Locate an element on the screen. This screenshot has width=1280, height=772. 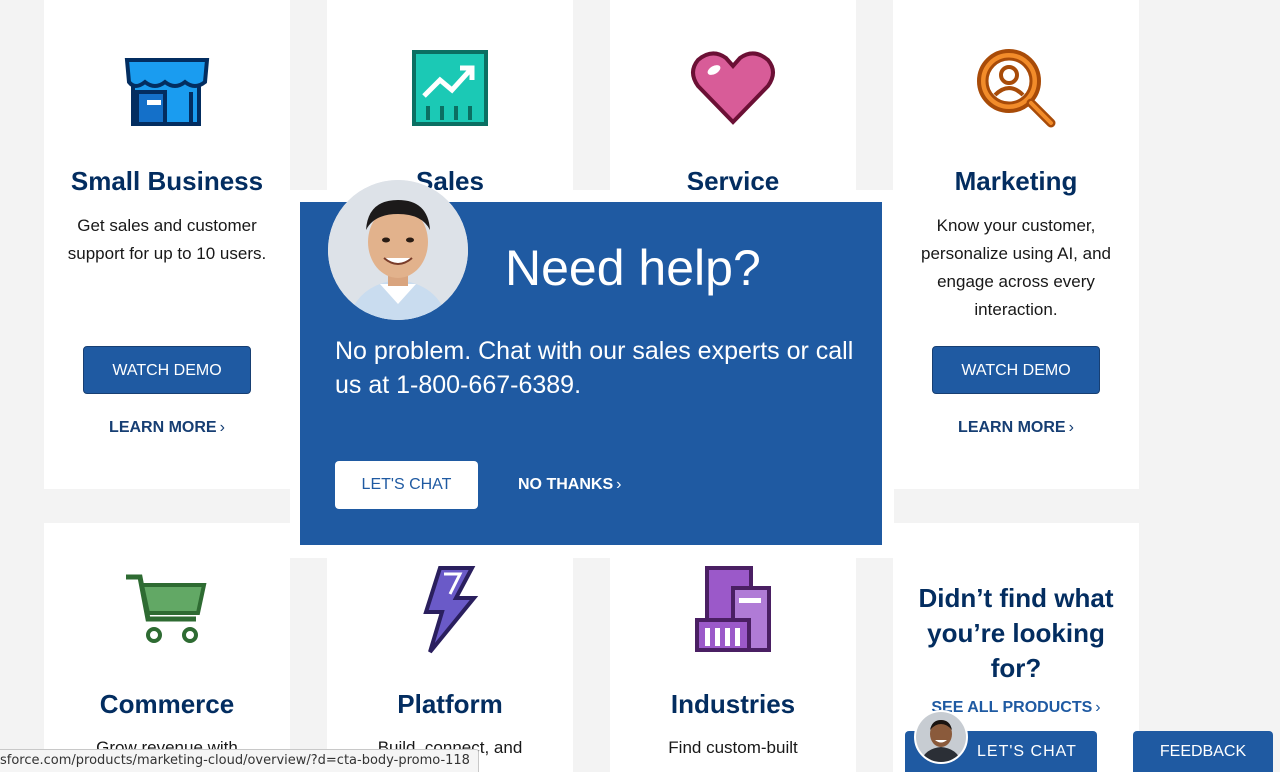
growth-chart-icon is located at coordinates (450, 88).